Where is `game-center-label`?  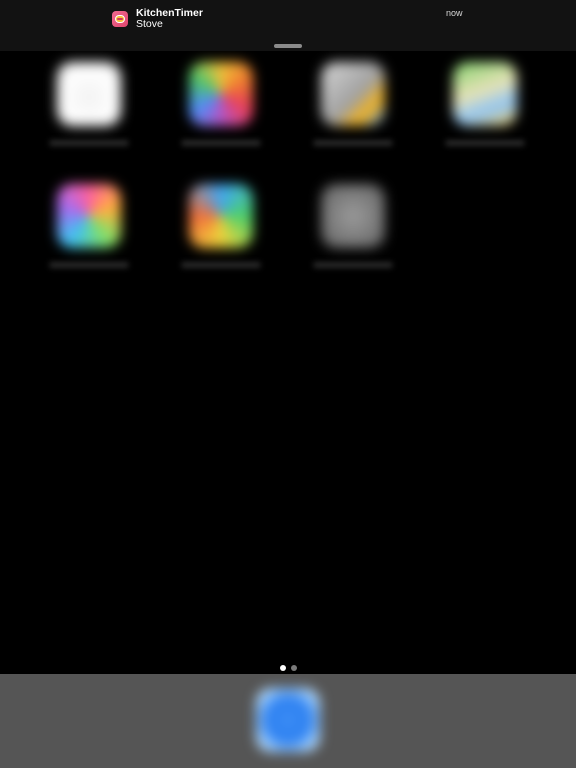 game-center-label is located at coordinates (89, 265).